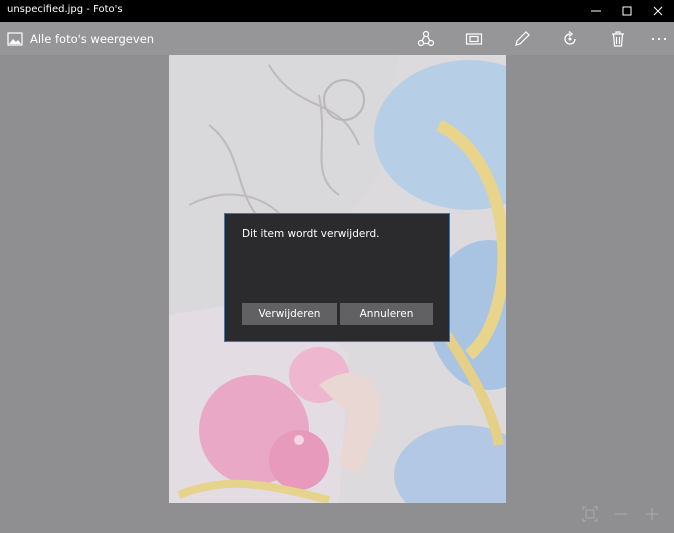 The width and height of the screenshot is (674, 533). Describe the element at coordinates (337, 38) in the screenshot. I see `toolbar: Alle foto's weergeven` at that location.